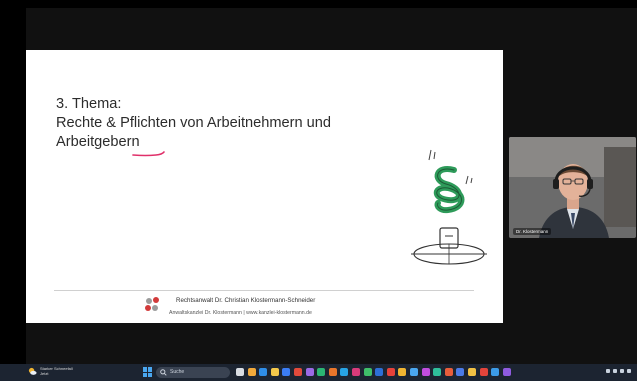 The height and width of the screenshot is (381, 637). I want to click on taskbar-search-box: Suche, so click(193, 372).